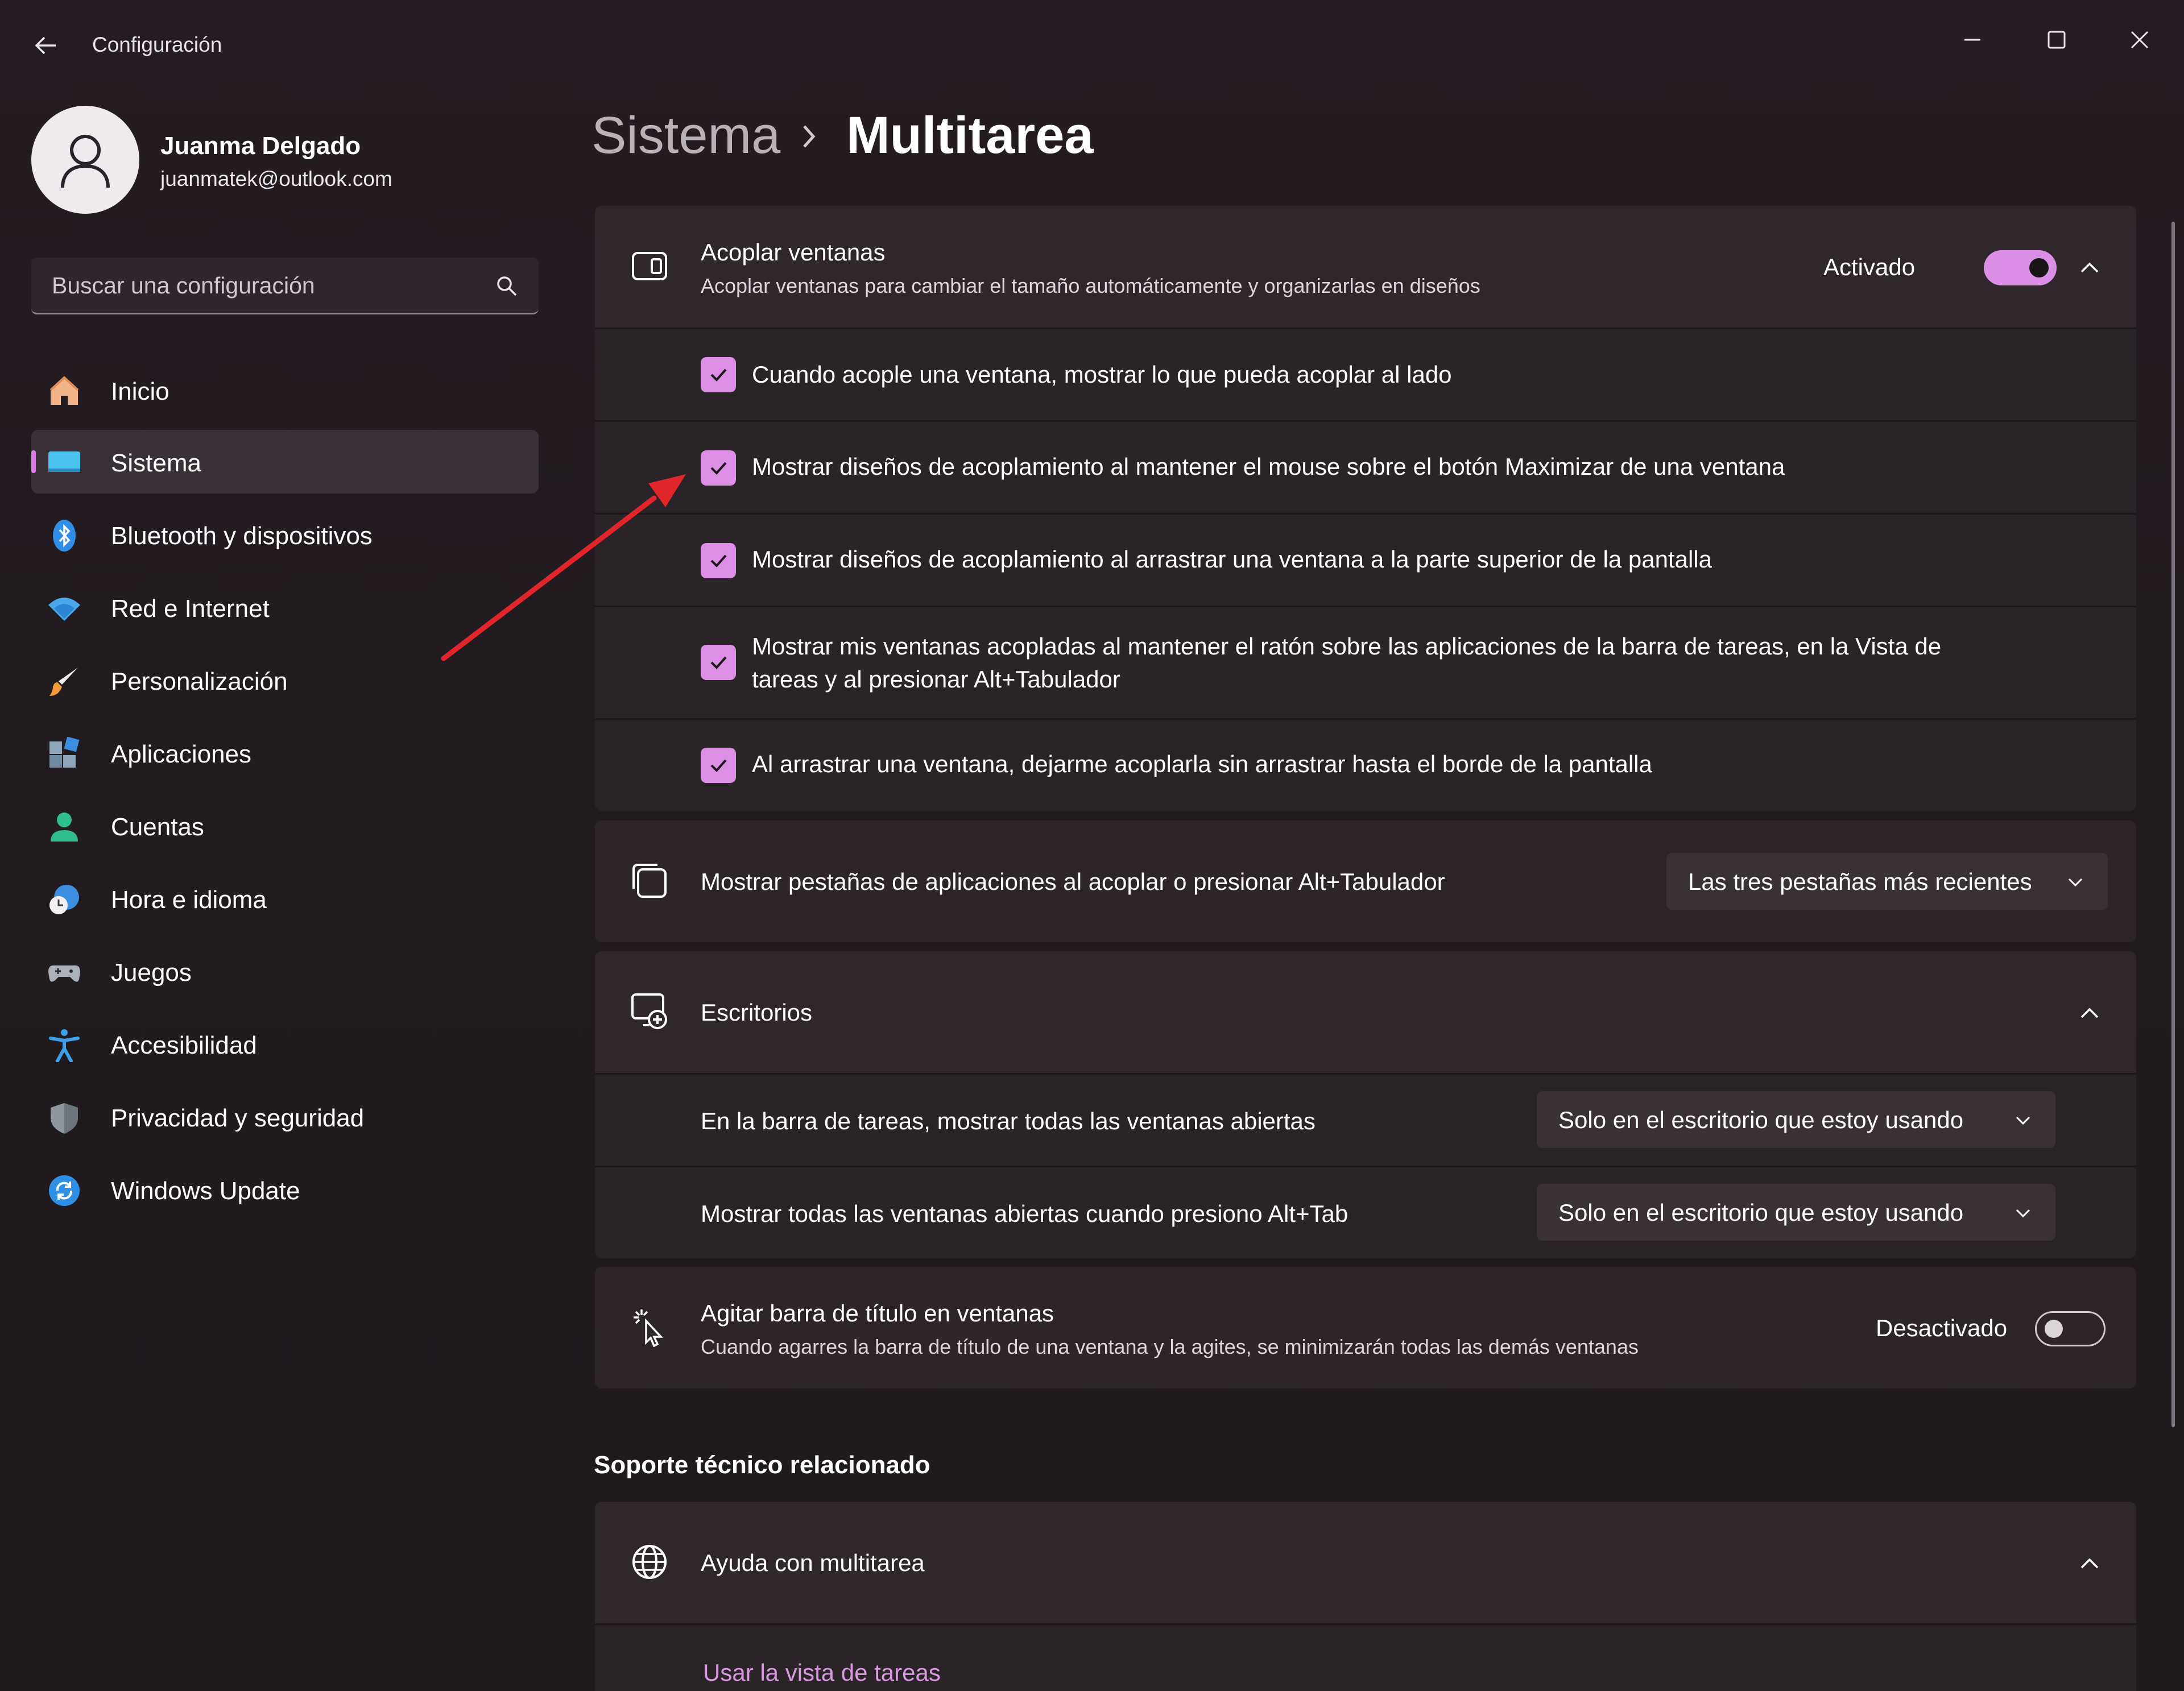 The height and width of the screenshot is (1691, 2184). I want to click on sidebar-item-label: Personalización, so click(199, 681).